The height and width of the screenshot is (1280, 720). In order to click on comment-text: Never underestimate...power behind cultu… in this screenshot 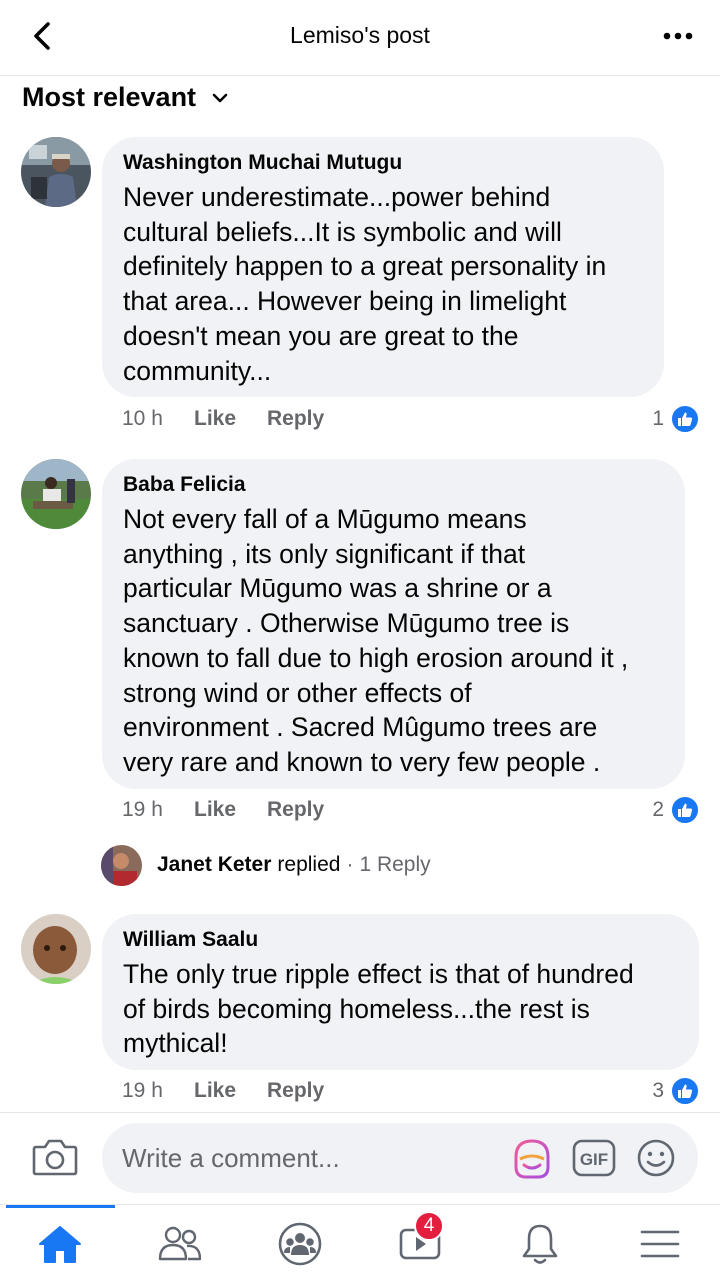, I will do `click(365, 284)`.